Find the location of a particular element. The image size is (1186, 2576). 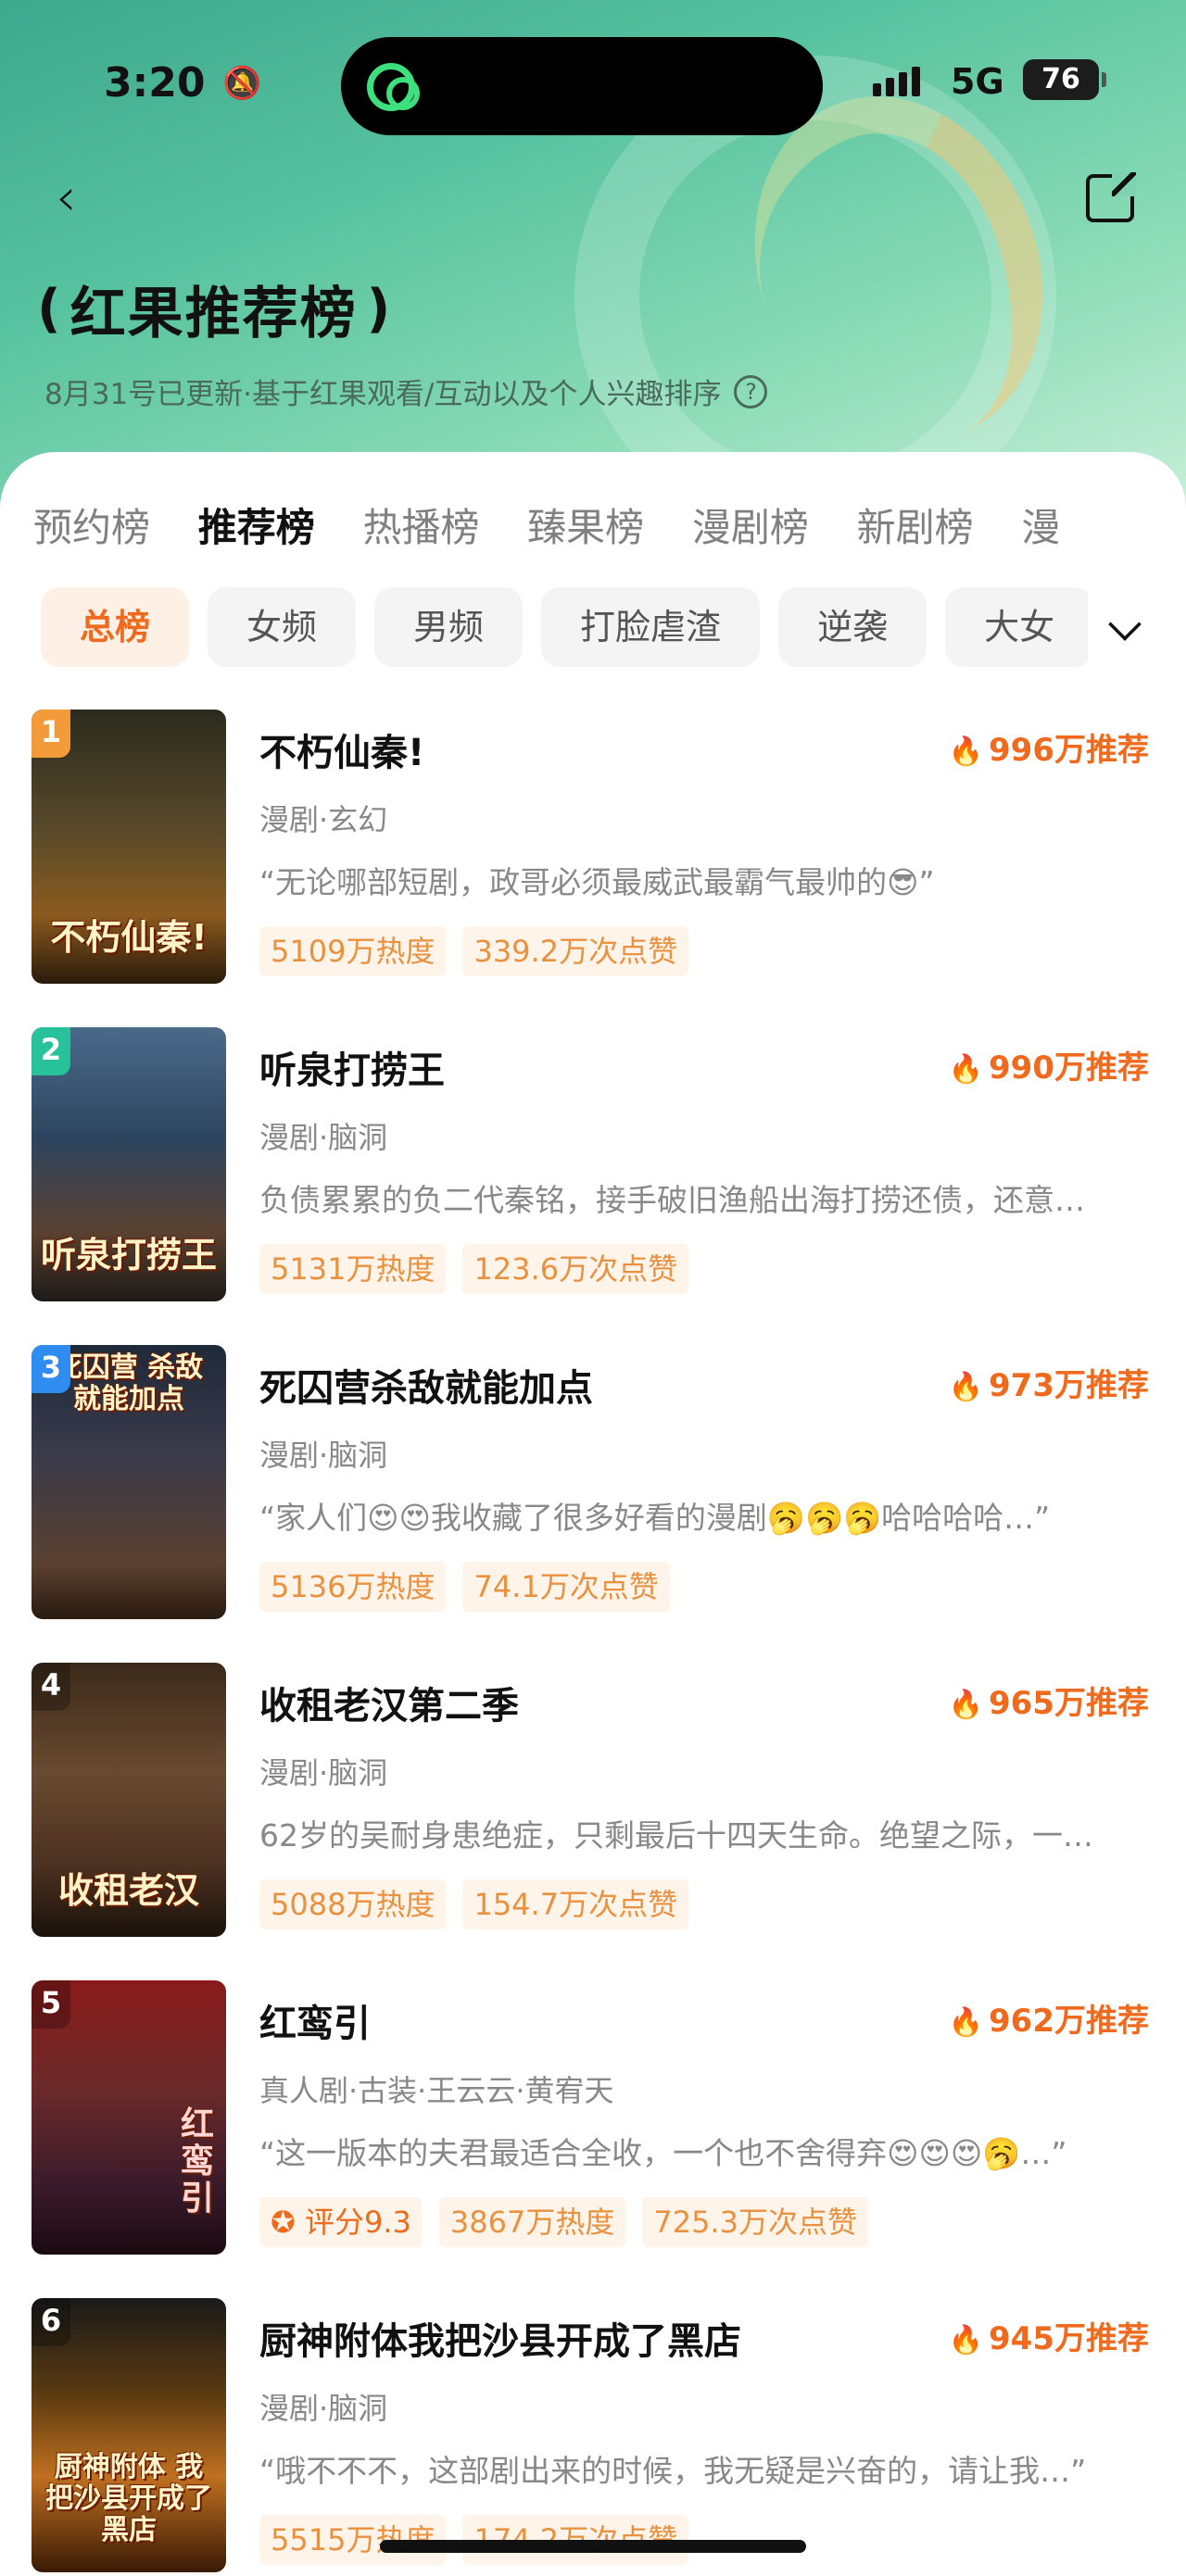

drama-title: 红鸾引 is located at coordinates (315, 2024).